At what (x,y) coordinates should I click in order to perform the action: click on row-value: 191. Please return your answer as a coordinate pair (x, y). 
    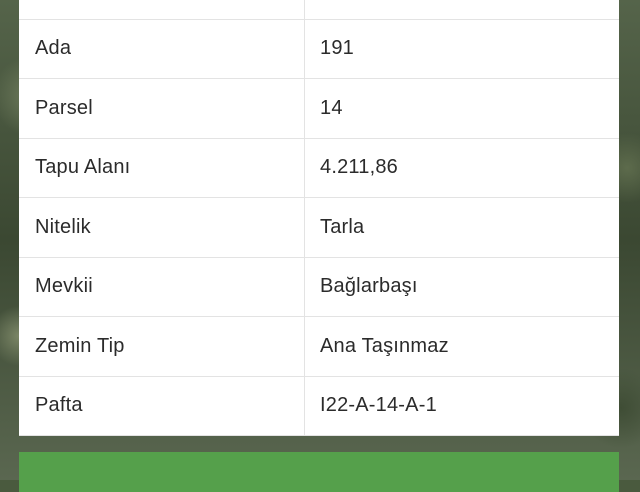
    Looking at the image, I should click on (337, 48).